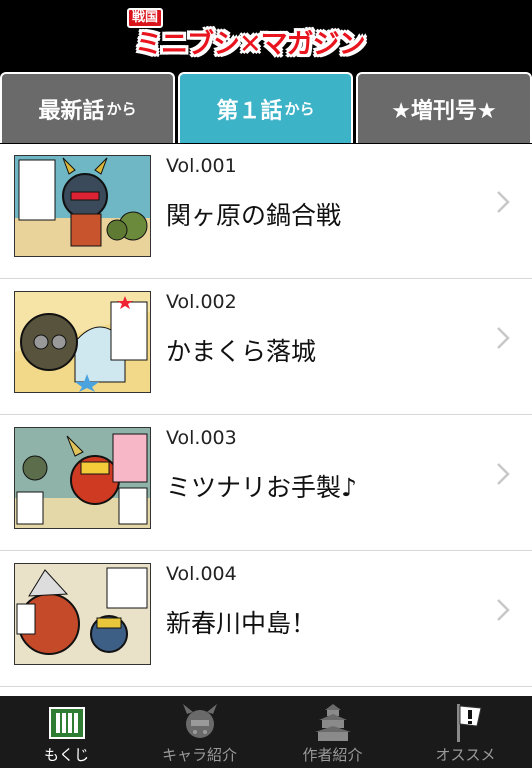 The height and width of the screenshot is (768, 532). Describe the element at coordinates (71, 111) in the screenshot. I see `tab-label: 最新話` at that location.